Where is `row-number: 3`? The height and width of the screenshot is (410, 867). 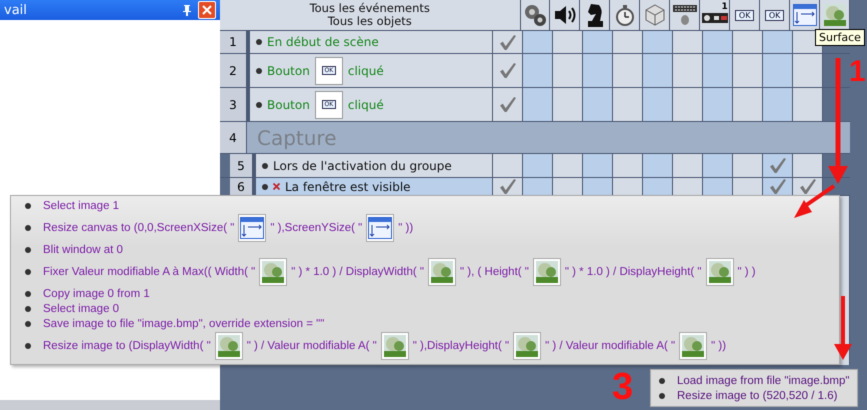 row-number: 3 is located at coordinates (235, 104).